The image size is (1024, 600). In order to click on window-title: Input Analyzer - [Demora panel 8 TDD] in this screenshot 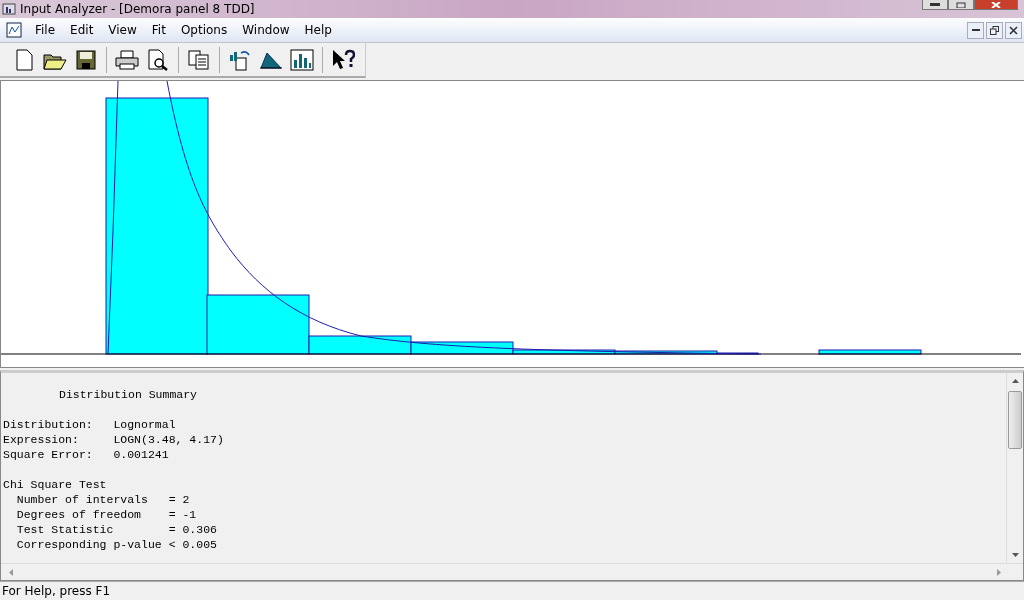, I will do `click(137, 9)`.